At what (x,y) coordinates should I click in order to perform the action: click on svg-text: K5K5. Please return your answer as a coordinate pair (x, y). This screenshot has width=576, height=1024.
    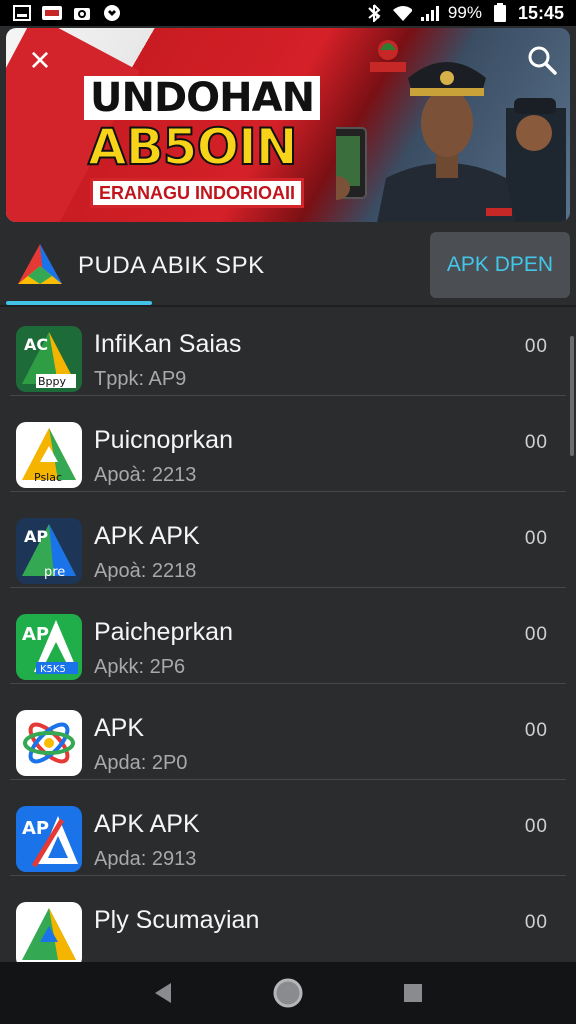
    Looking at the image, I should click on (53, 669).